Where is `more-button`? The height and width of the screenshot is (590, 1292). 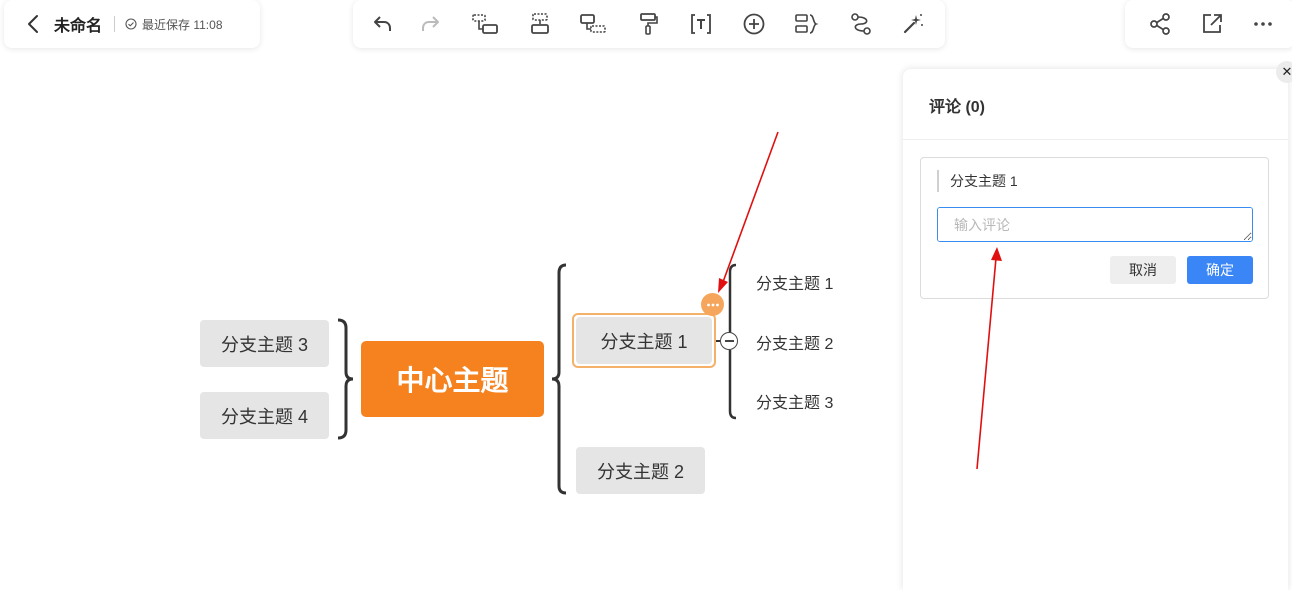
more-button is located at coordinates (1263, 24).